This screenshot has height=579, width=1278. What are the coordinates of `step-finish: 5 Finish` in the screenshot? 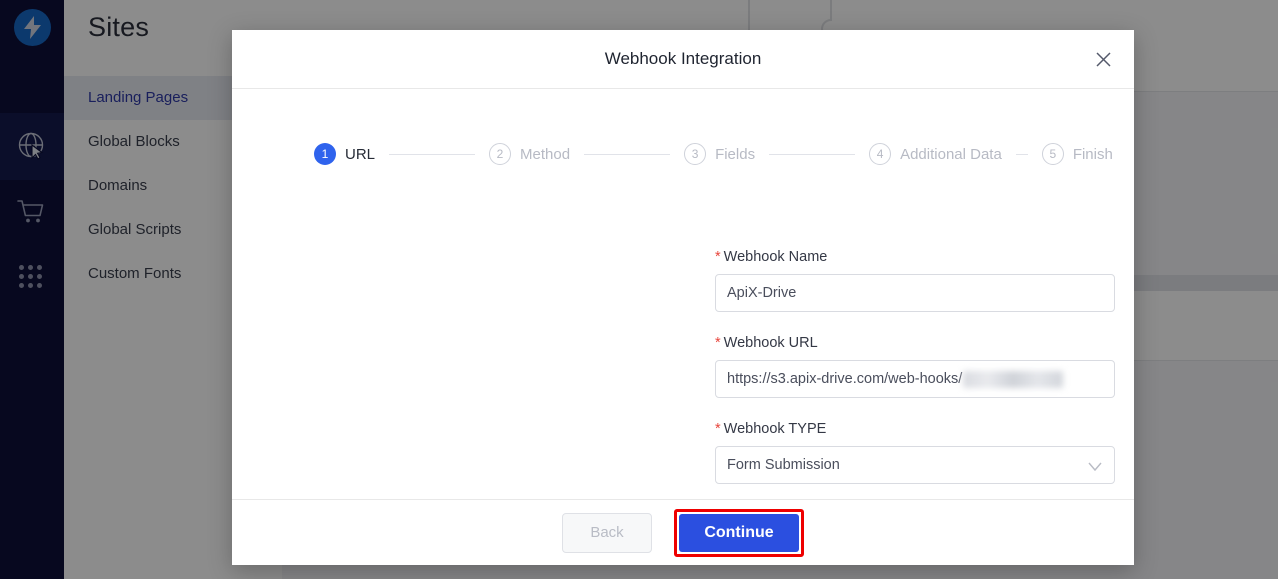 It's located at (1077, 154).